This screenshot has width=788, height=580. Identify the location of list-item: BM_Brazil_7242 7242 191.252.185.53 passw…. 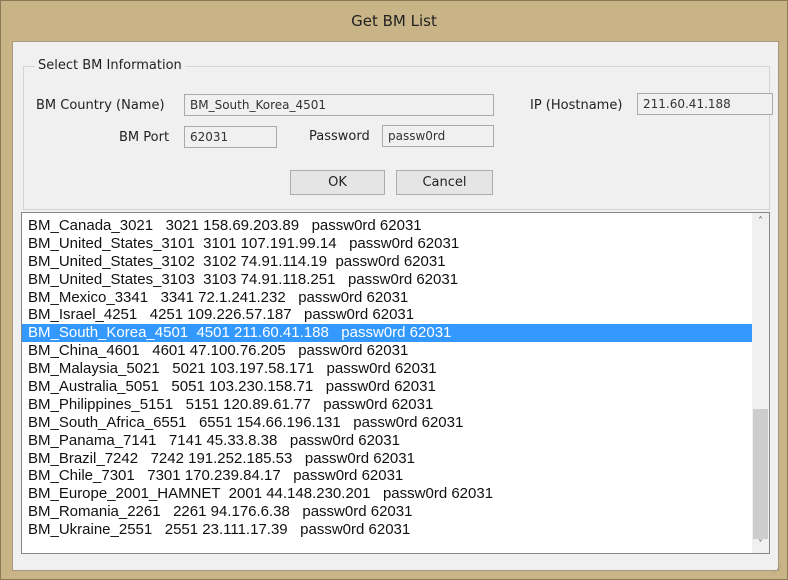
(387, 459).